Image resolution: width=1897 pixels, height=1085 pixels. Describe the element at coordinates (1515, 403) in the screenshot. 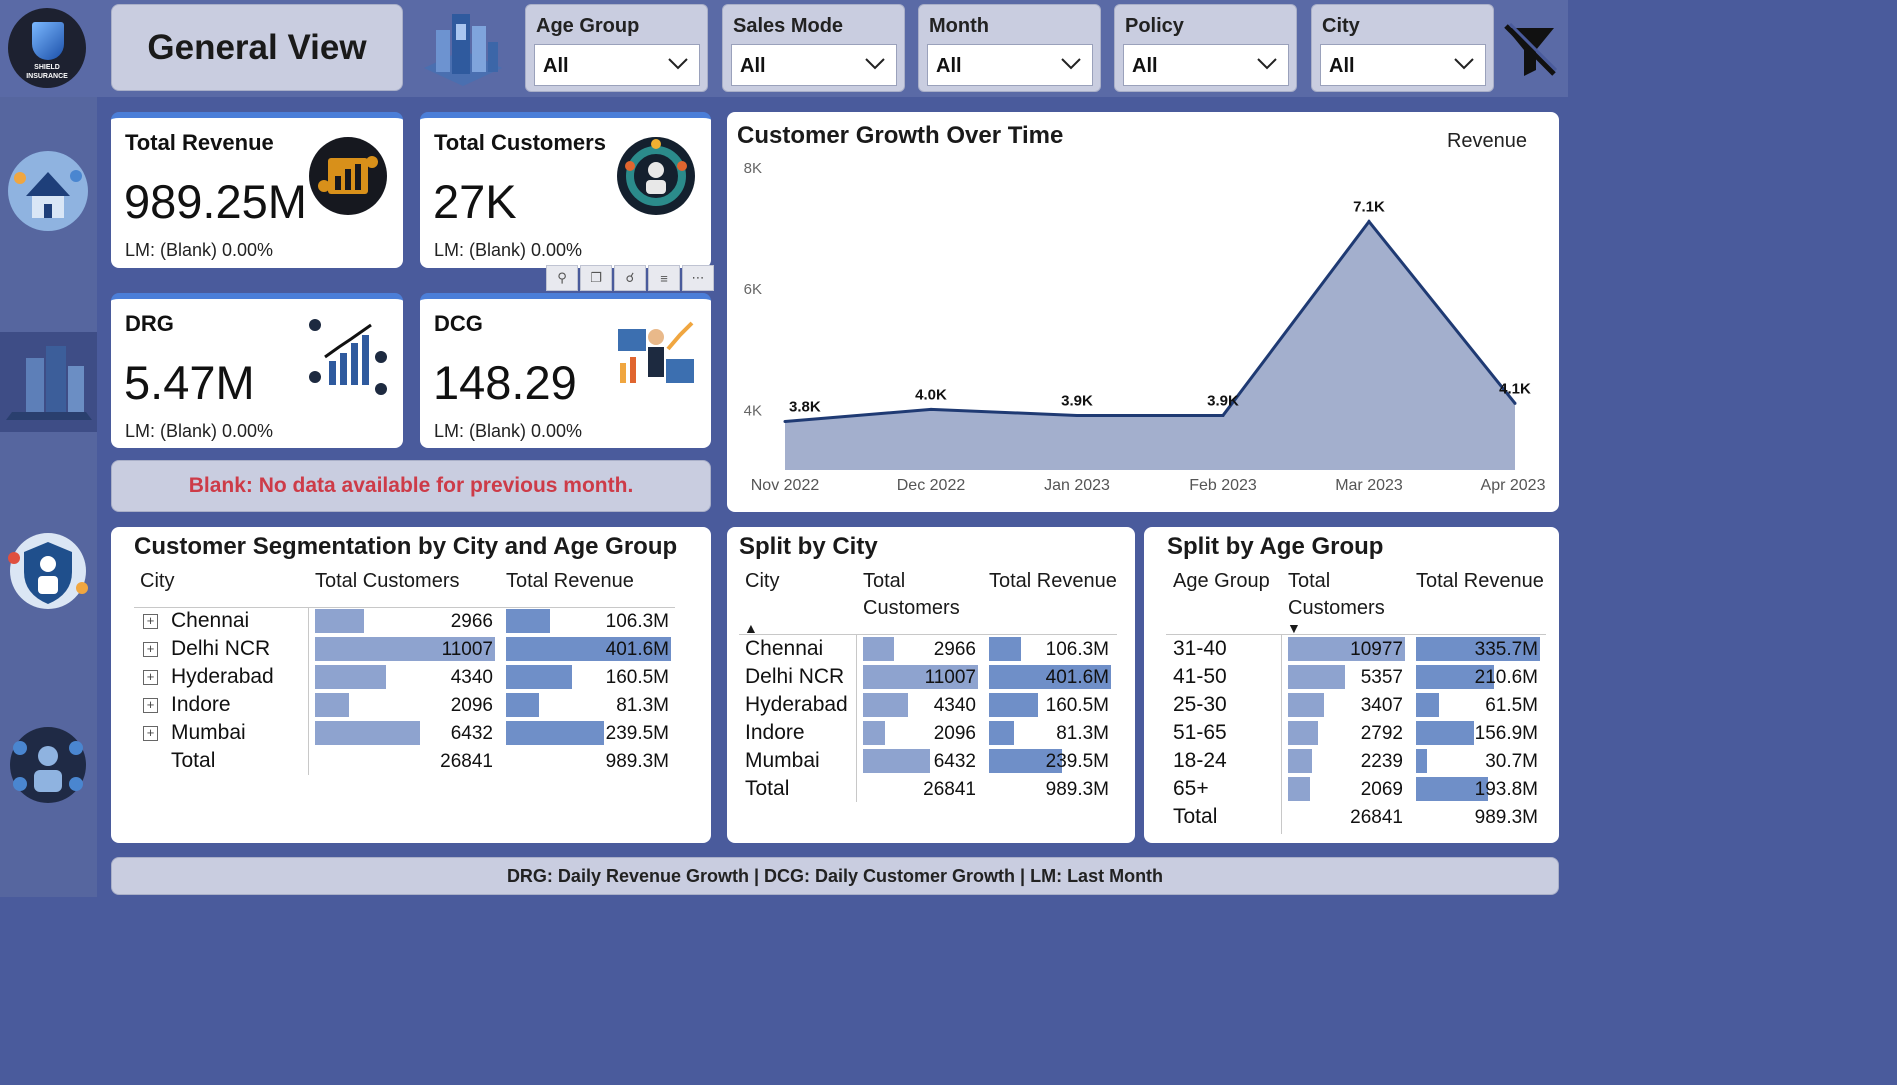

I see `data-point` at that location.